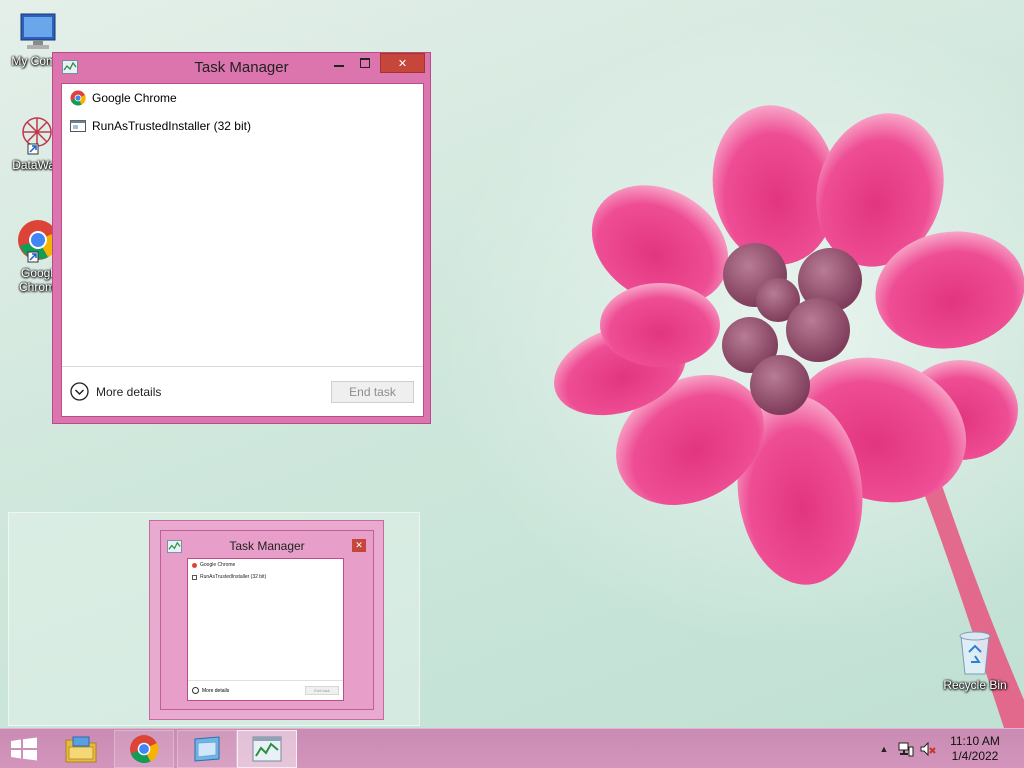 This screenshot has height=768, width=1024. I want to click on taskbar-app, so click(207, 749).